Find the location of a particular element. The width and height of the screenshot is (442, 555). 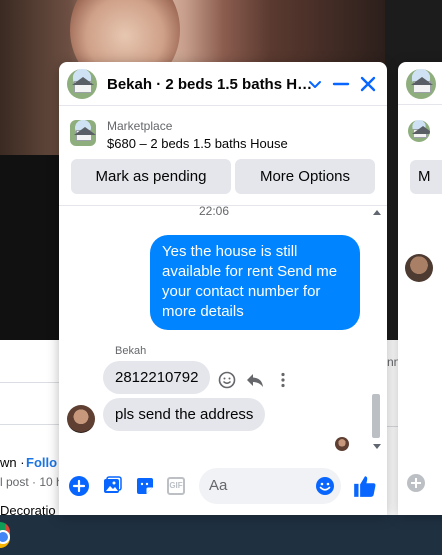

scroll-up-arrow-icon is located at coordinates (377, 212).